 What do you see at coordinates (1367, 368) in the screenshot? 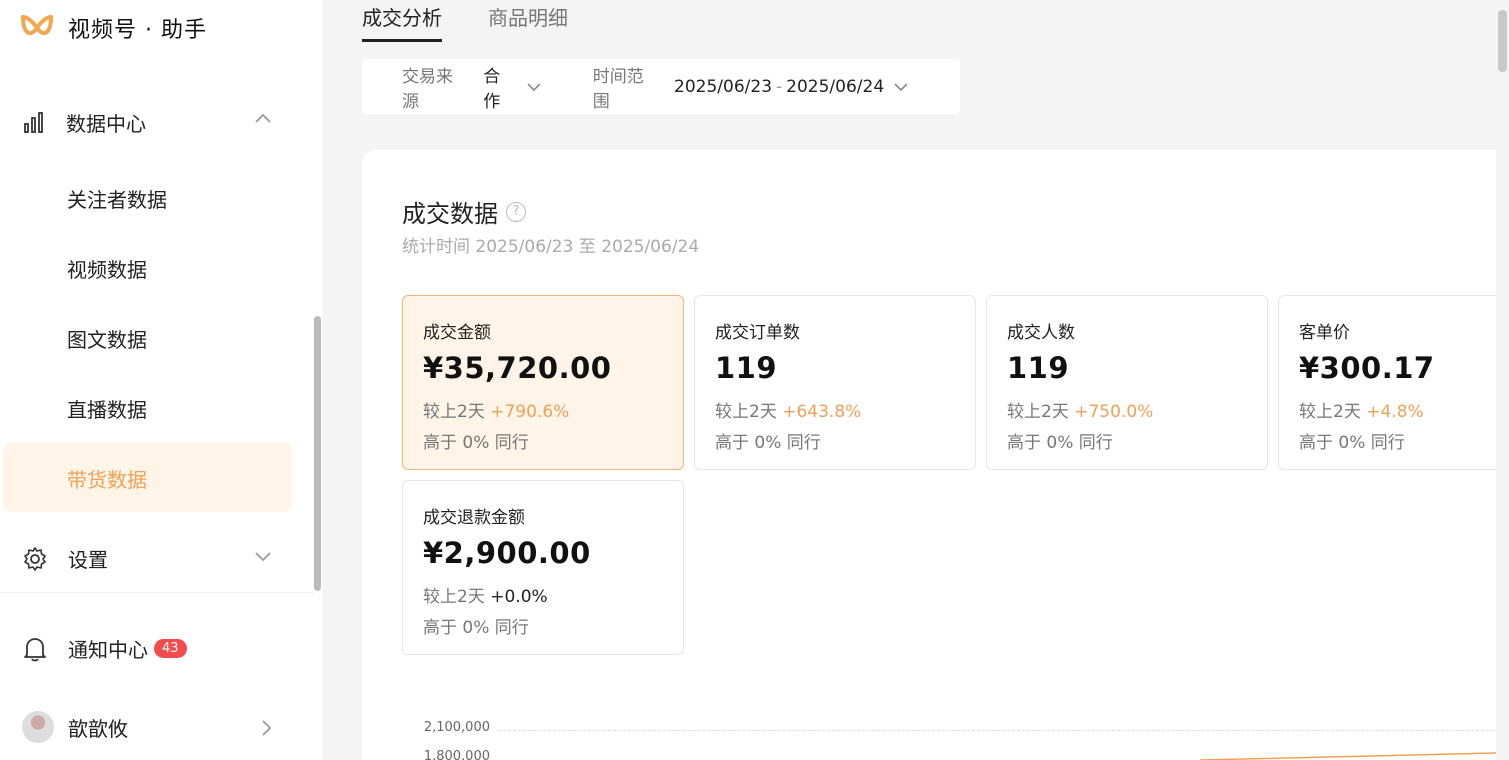
I see `metric-value: ¥300.17` at bounding box center [1367, 368].